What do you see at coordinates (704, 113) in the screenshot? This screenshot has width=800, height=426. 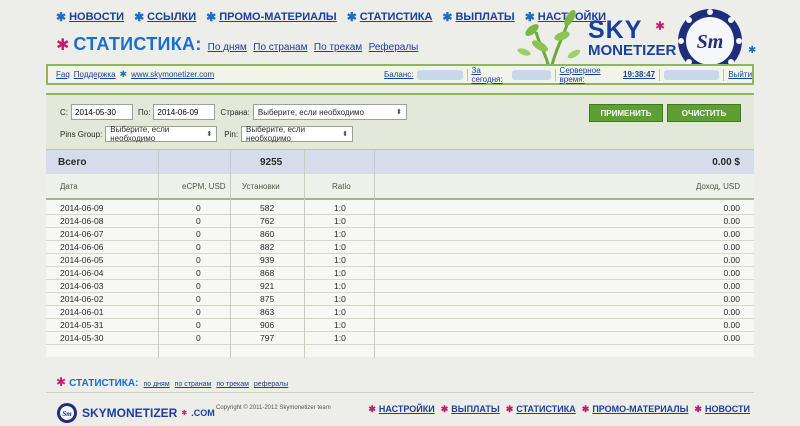 I see `clear-button: ОЧИСТИТЬ` at bounding box center [704, 113].